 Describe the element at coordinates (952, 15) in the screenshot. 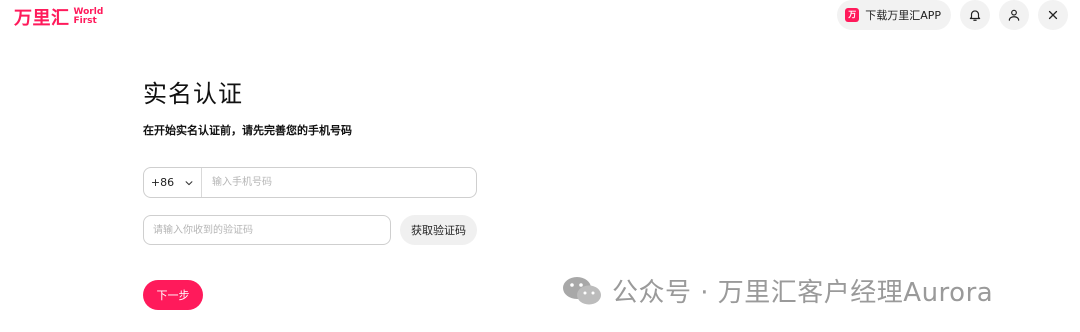

I see `header-actions: 万 下载万里汇APP` at that location.